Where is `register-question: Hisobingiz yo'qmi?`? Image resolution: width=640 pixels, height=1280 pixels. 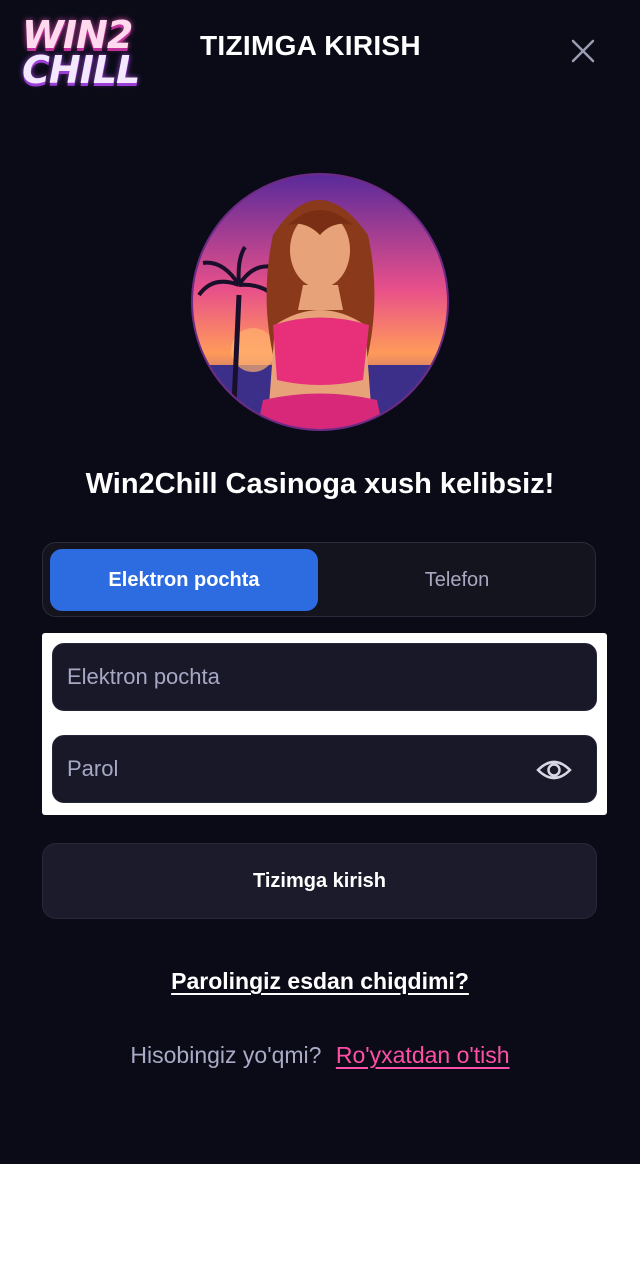
register-question: Hisobingiz yo'qmi? is located at coordinates (226, 1055).